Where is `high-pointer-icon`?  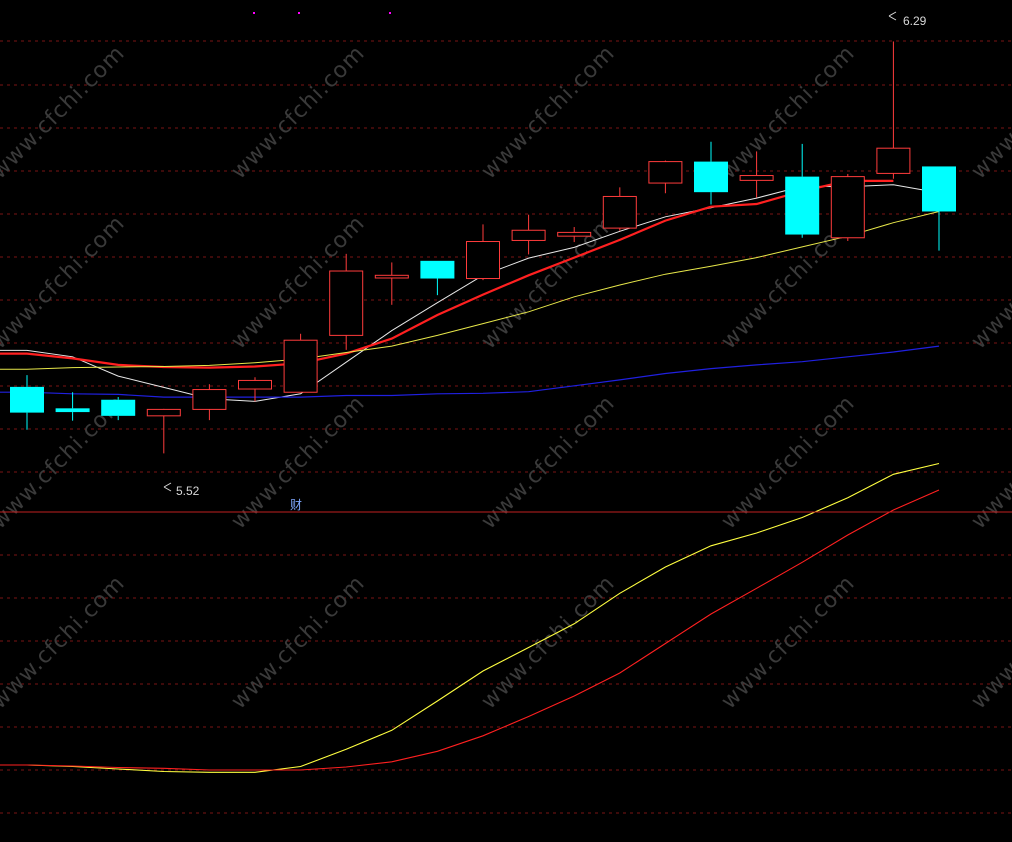
high-pointer-icon is located at coordinates (892, 16).